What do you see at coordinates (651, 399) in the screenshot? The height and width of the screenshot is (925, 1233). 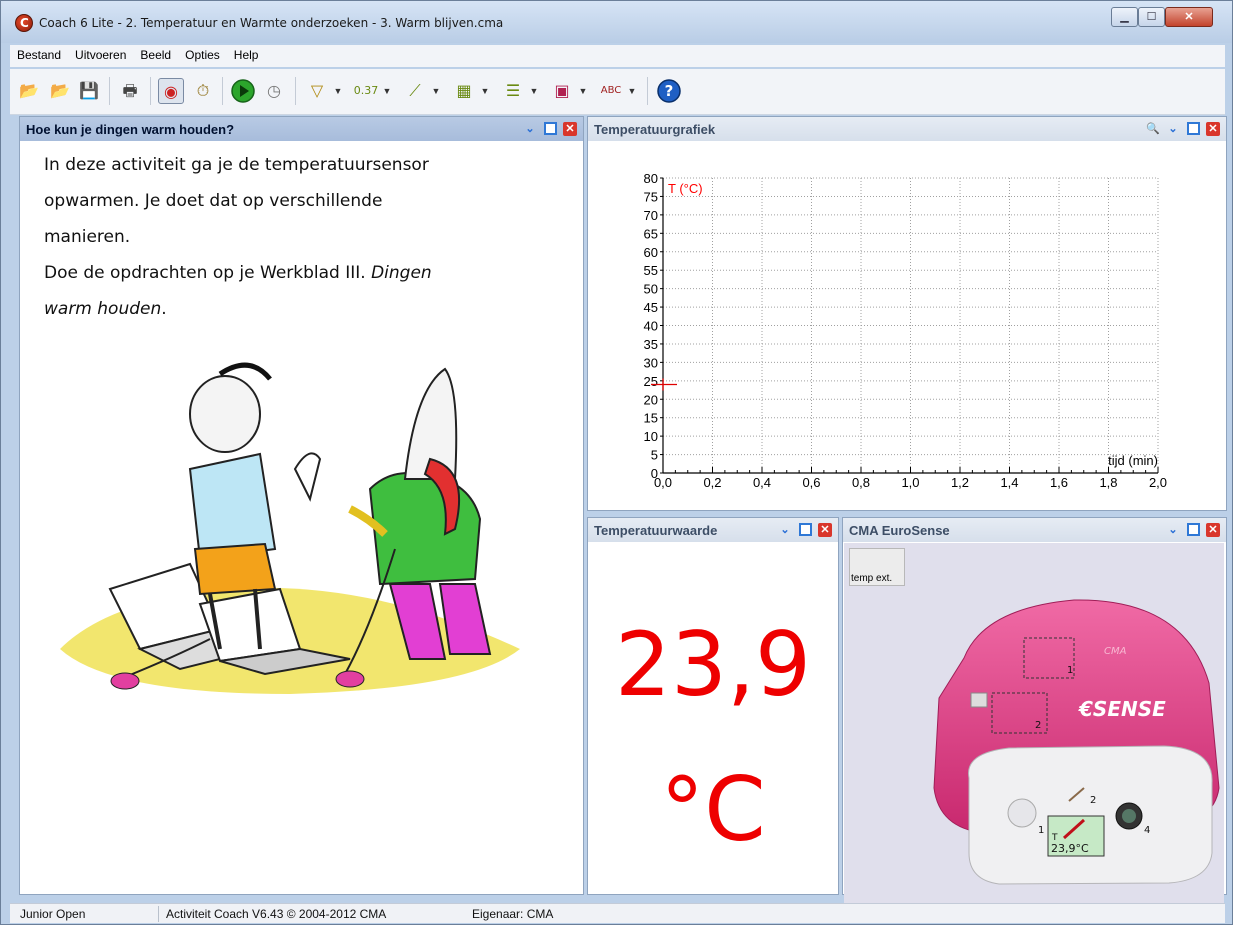 I see `y-tick-label: 20` at bounding box center [651, 399].